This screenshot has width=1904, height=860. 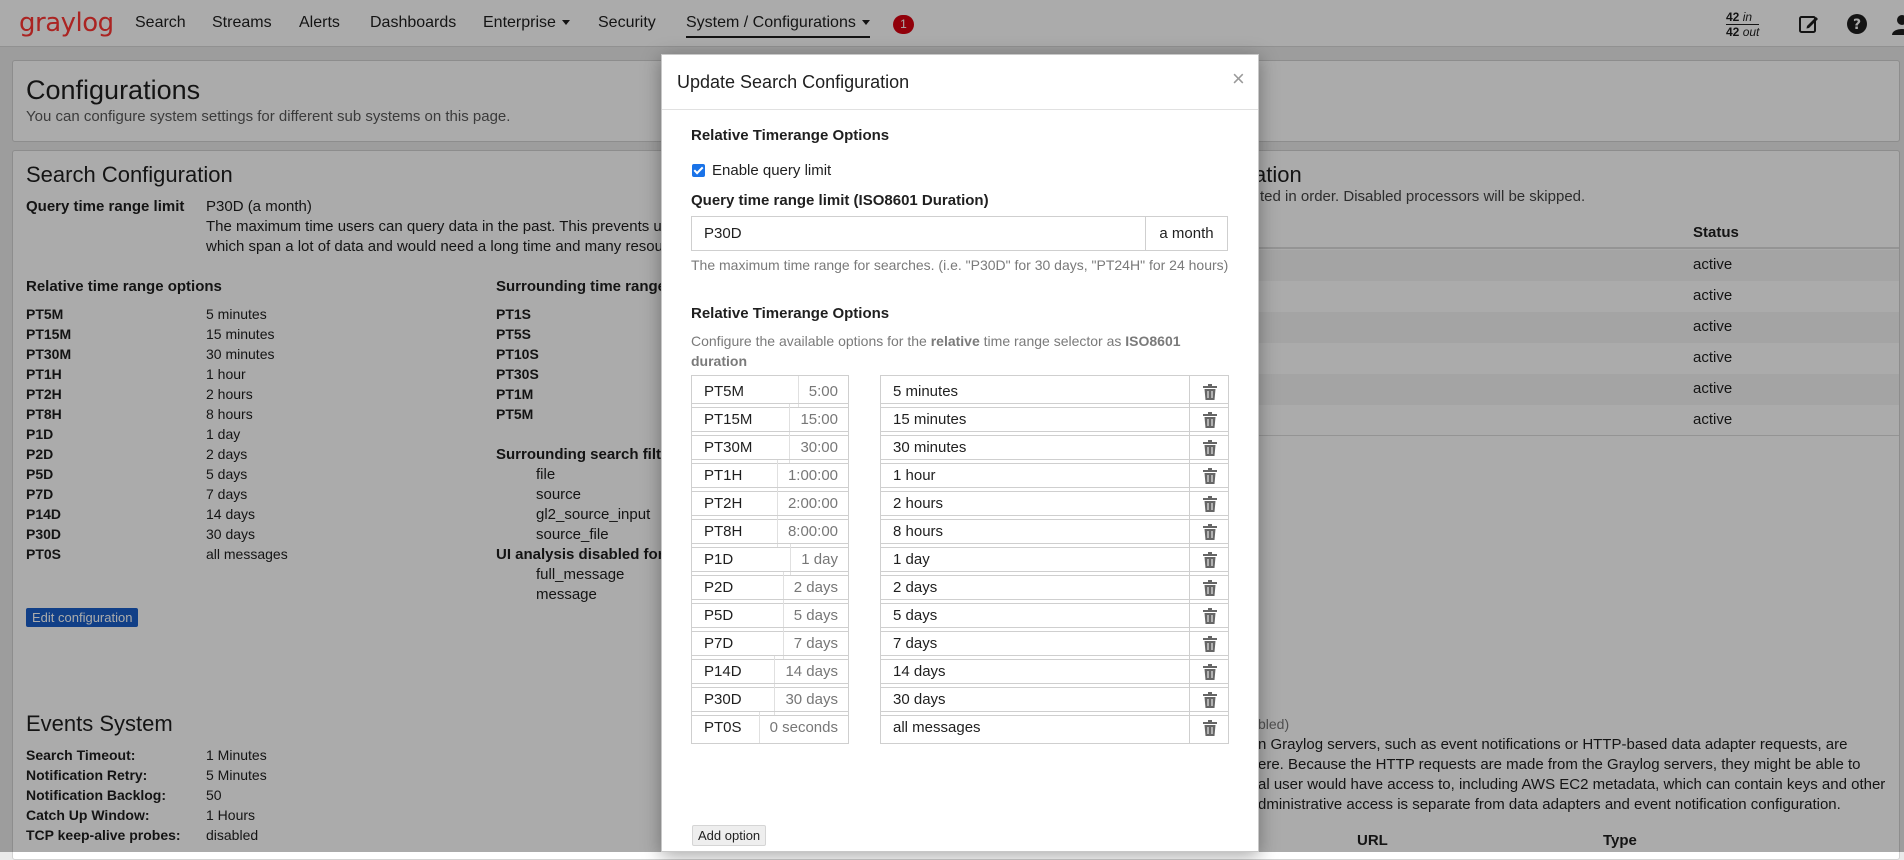 I want to click on option-label: 15 minutes, so click(x=930, y=419).